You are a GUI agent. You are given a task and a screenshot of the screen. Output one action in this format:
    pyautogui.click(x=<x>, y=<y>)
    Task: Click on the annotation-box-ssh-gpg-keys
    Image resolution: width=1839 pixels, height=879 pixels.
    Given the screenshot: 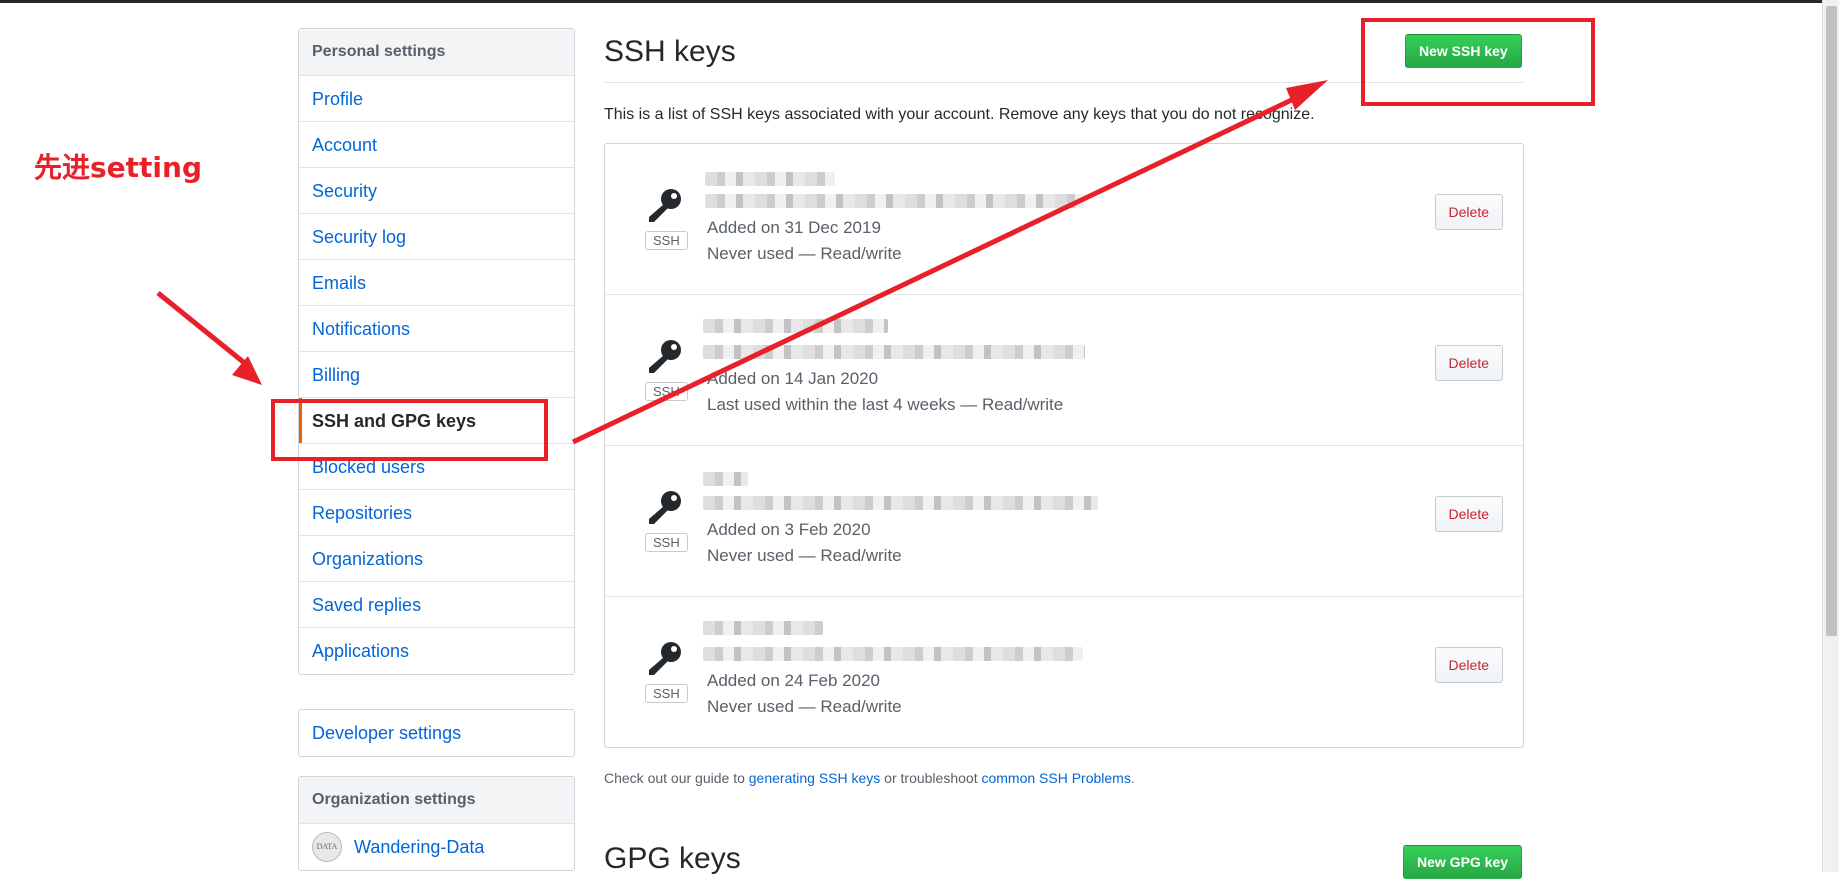 What is the action you would take?
    pyautogui.click(x=409, y=430)
    